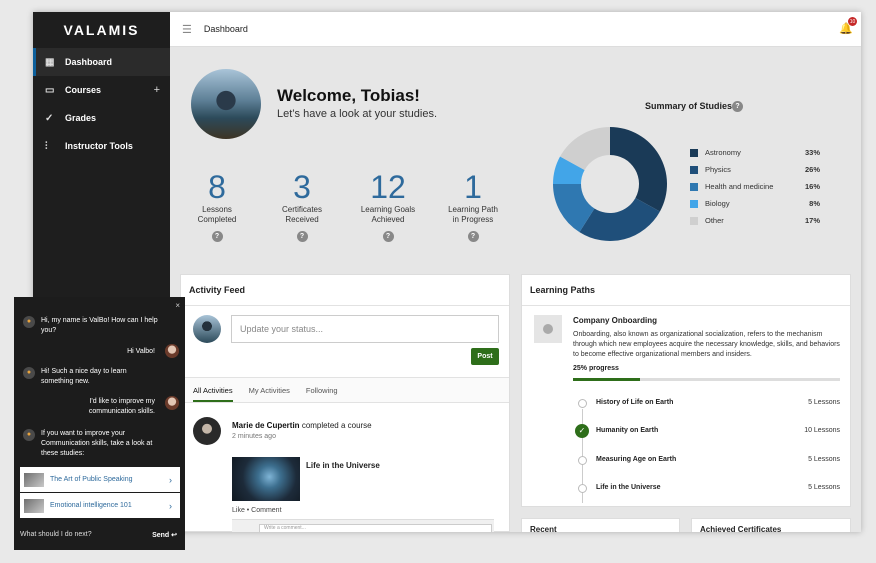 Image resolution: width=876 pixels, height=563 pixels. Describe the element at coordinates (217, 209) in the screenshot. I see `stat-label: Lessons` at that location.